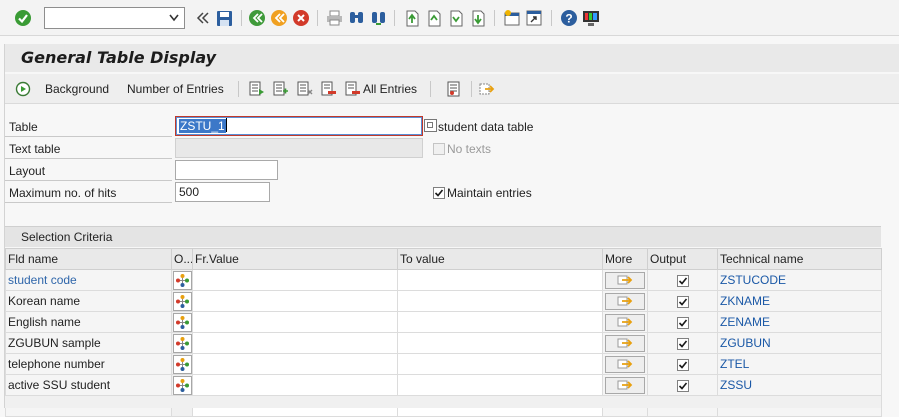 Image resolution: width=899 pixels, height=417 pixels. Describe the element at coordinates (478, 18) in the screenshot. I see `last-page-icon` at that location.